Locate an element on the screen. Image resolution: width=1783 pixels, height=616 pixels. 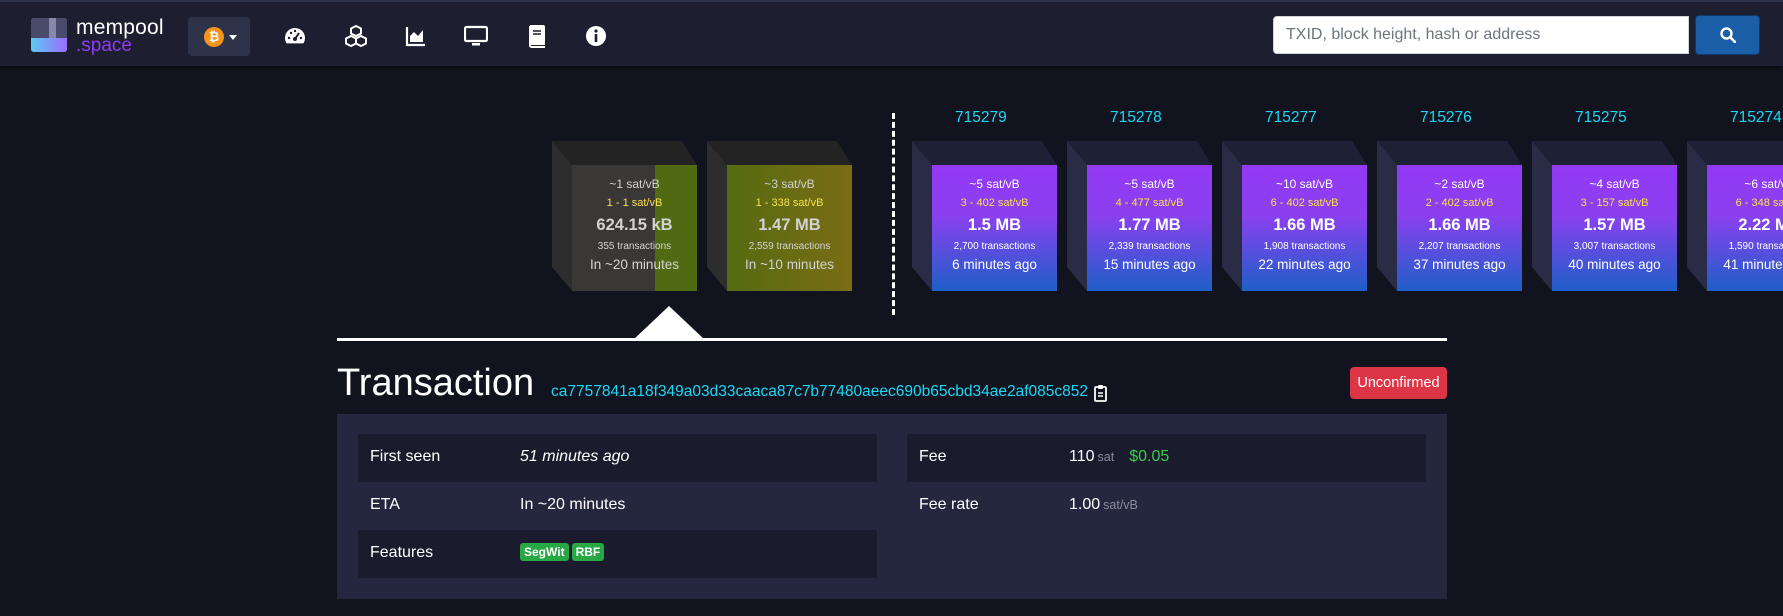
block-time: 40 minutes ago is located at coordinates (1614, 264).